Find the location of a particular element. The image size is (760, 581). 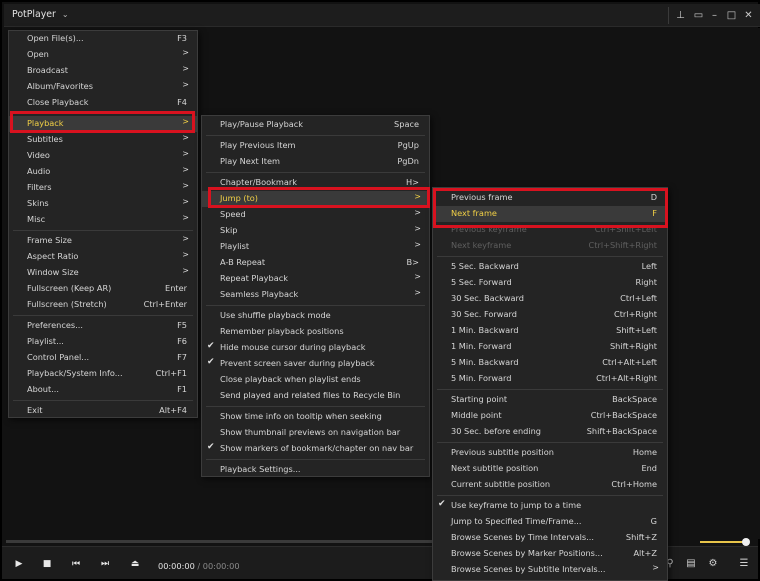

menu-item-frame-size: Frame Size > is located at coordinates (103, 241).